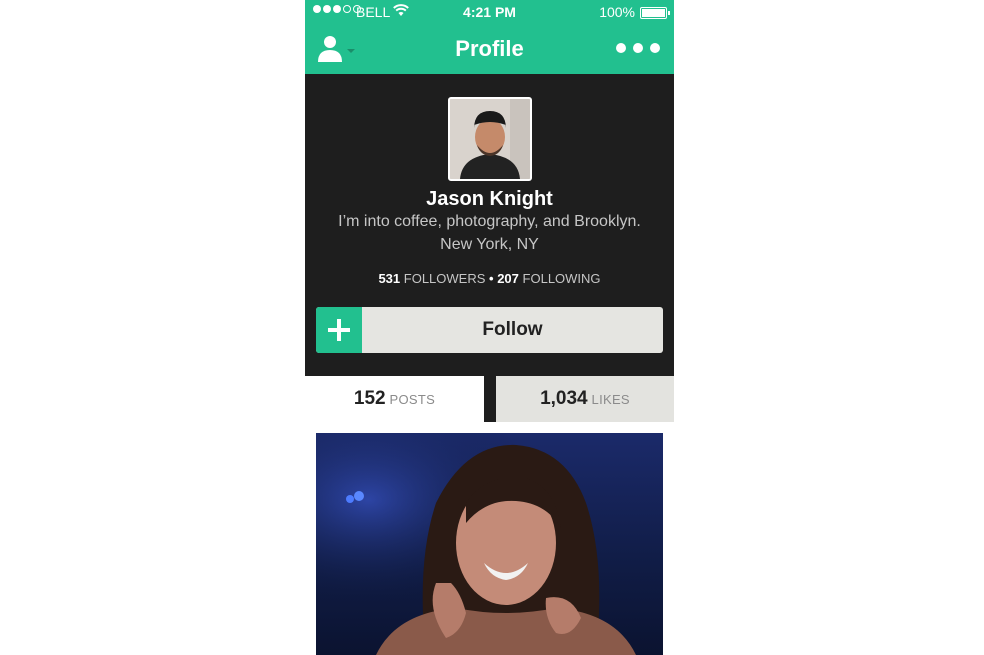 The image size is (984, 655). What do you see at coordinates (489, 12) in the screenshot?
I see `status-bar: BELL 4:21 PM 100%` at bounding box center [489, 12].